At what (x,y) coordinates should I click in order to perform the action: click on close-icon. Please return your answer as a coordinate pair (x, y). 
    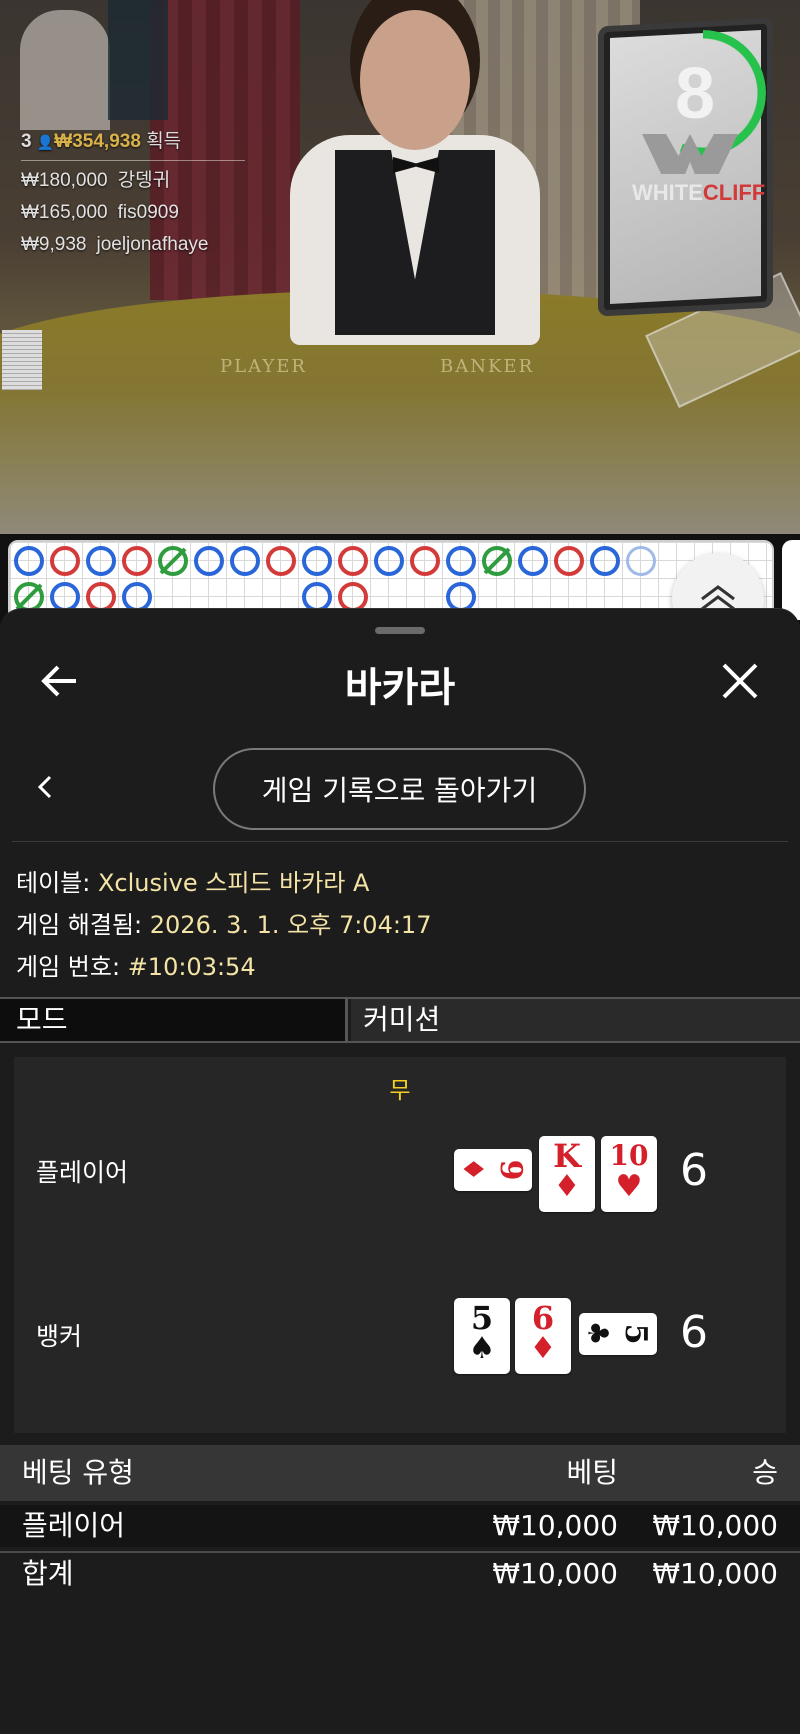
    Looking at the image, I should click on (740, 681).